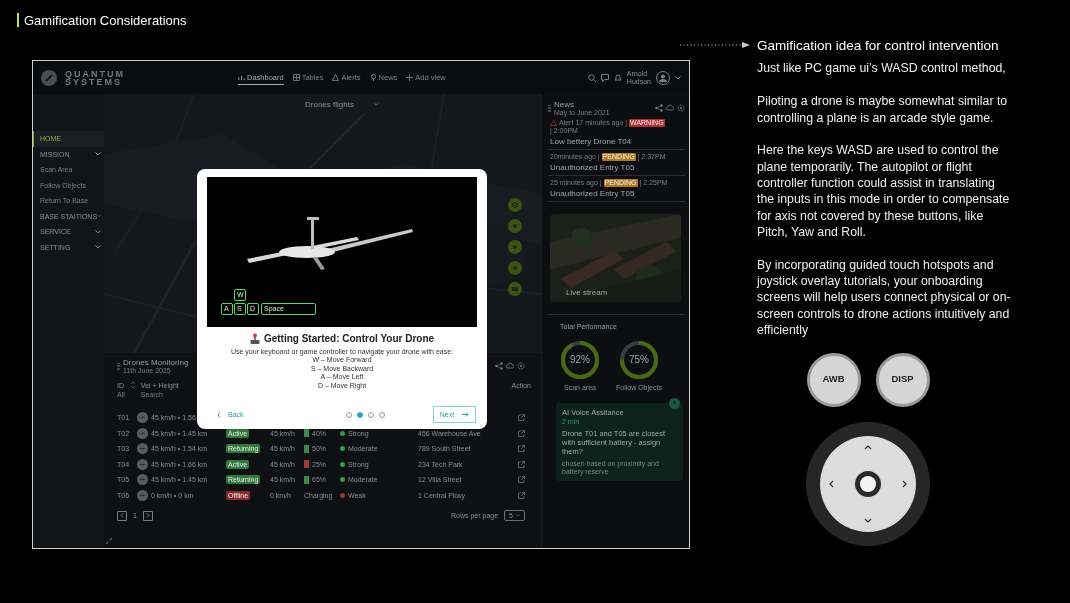  I want to click on arrow-right-icon, so click(466, 414).